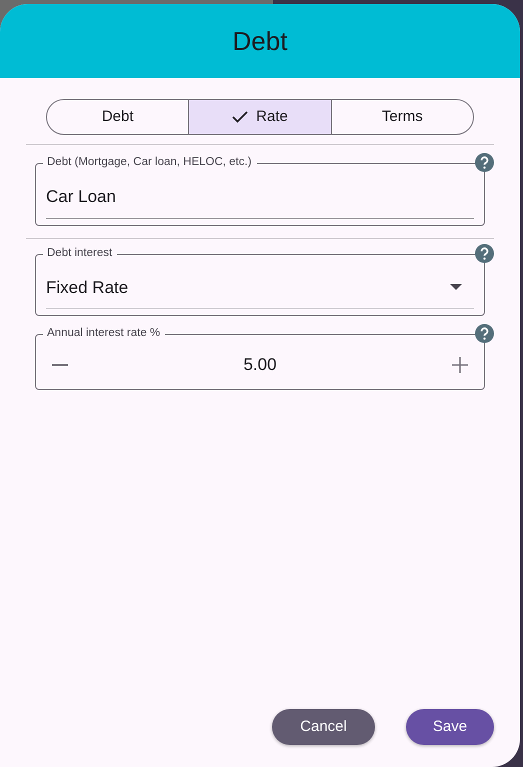 This screenshot has width=523, height=767. I want to click on dialog-title: Debt, so click(260, 41).